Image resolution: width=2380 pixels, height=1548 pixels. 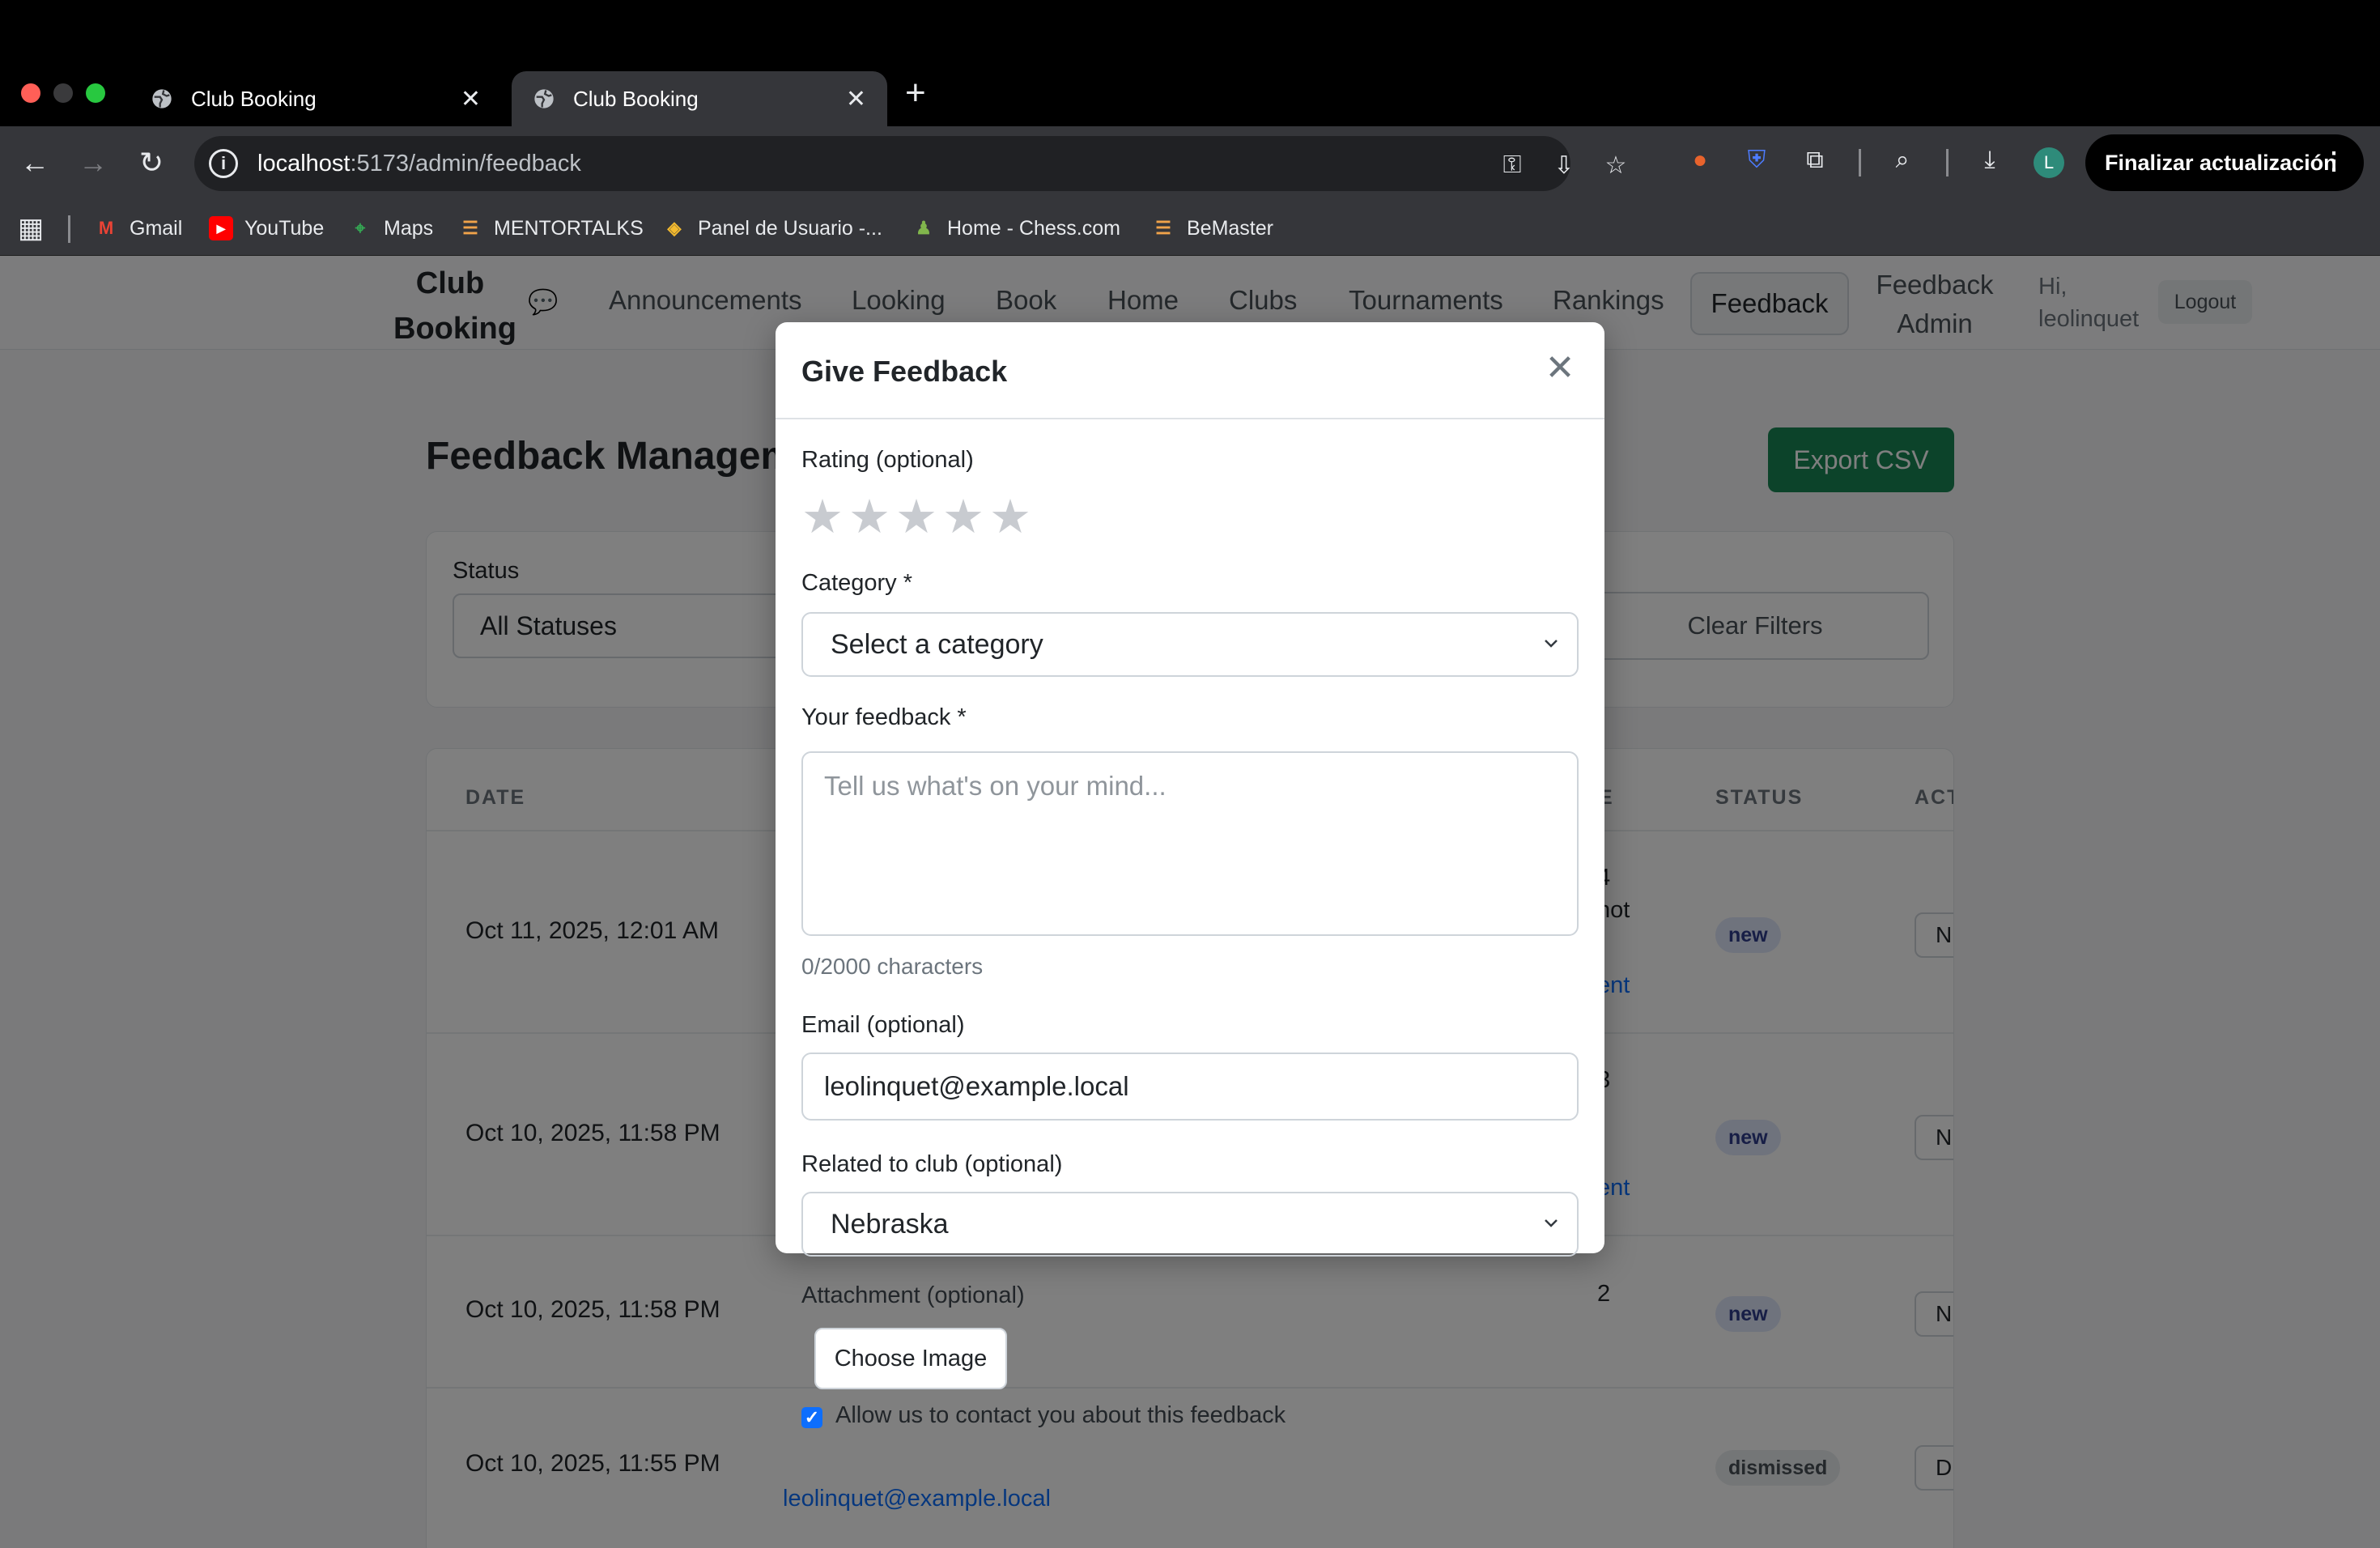 I want to click on email-label: Email (optional), so click(x=883, y=1025).